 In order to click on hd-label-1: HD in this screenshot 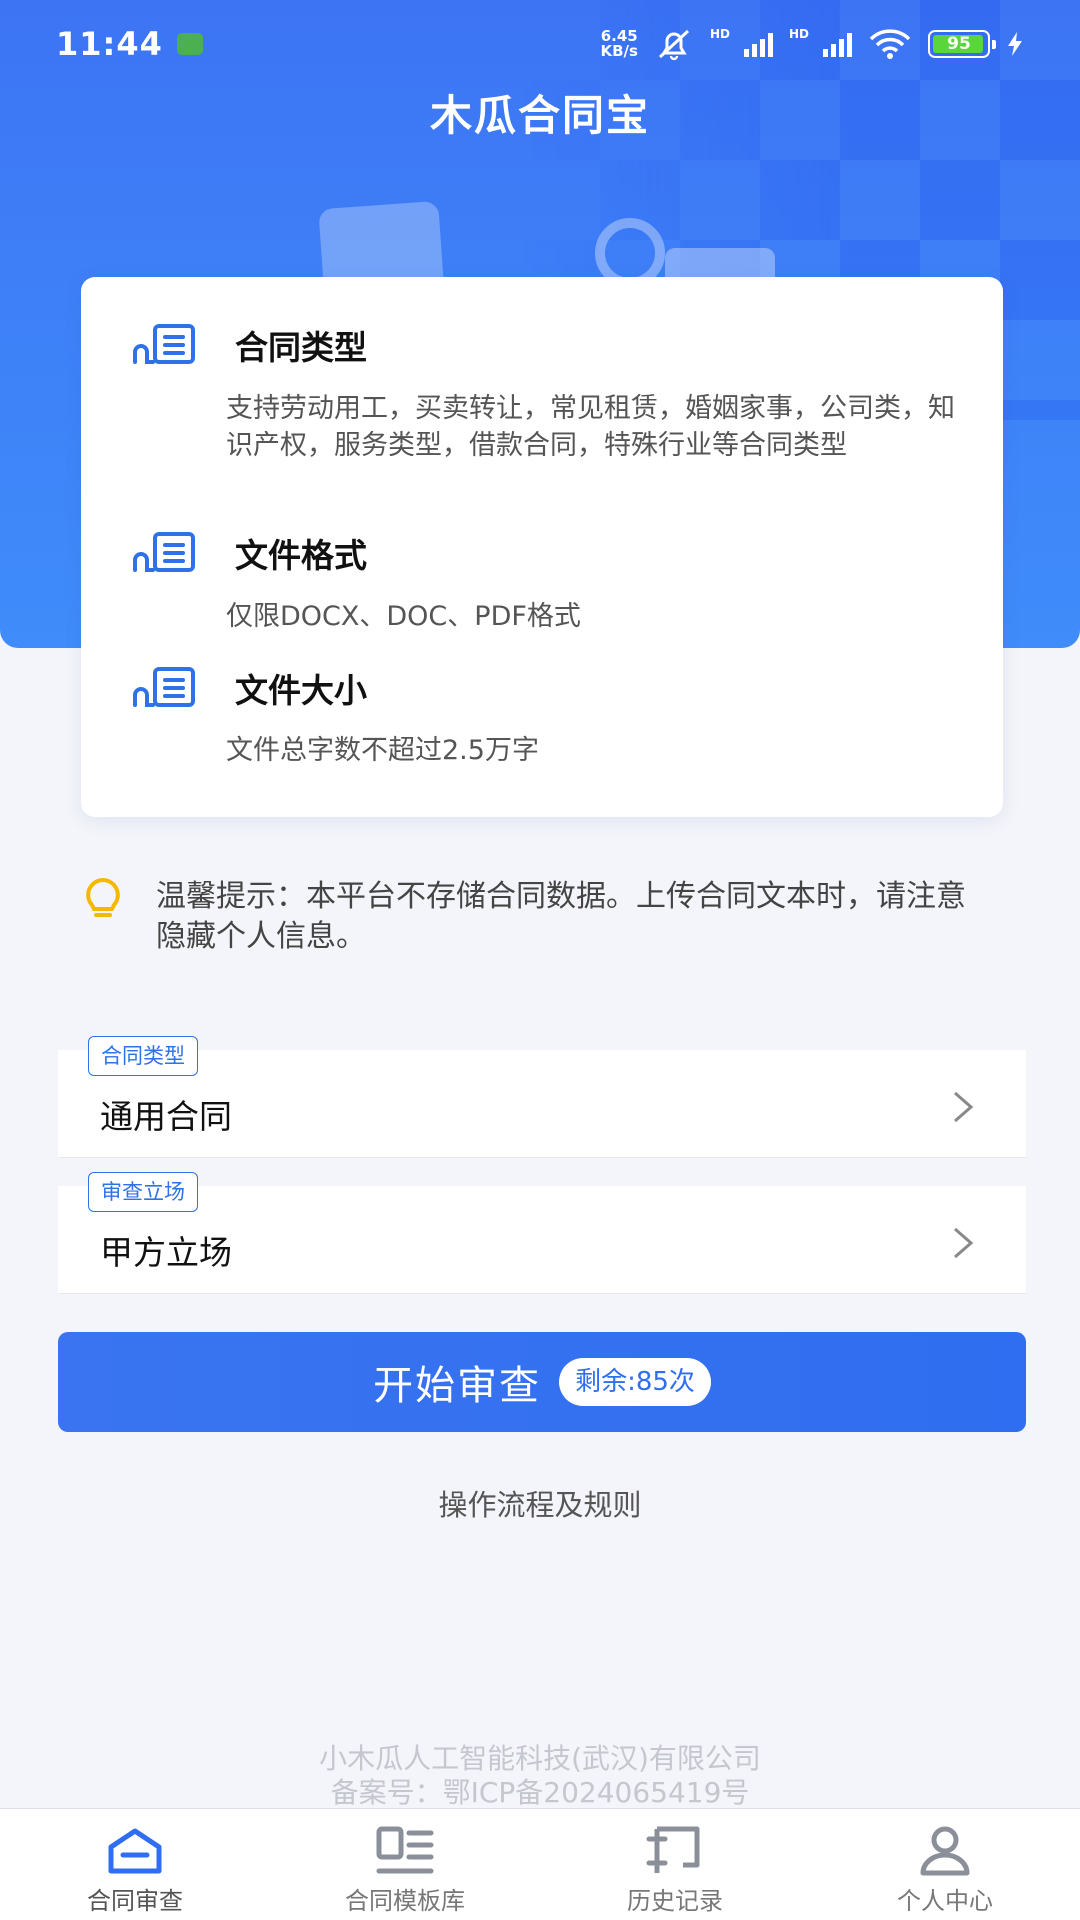, I will do `click(719, 34)`.